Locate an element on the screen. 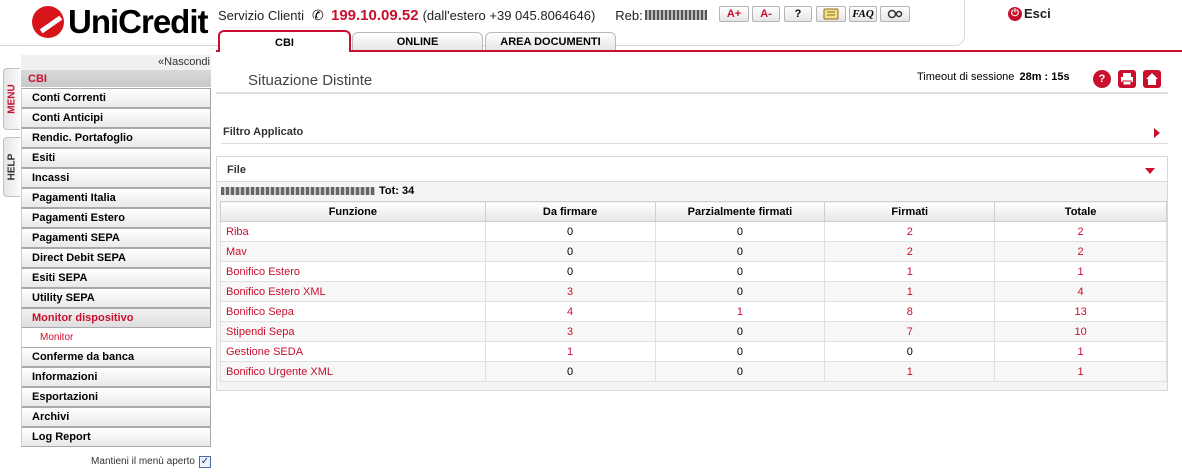  faq-button: FAQ is located at coordinates (863, 14).